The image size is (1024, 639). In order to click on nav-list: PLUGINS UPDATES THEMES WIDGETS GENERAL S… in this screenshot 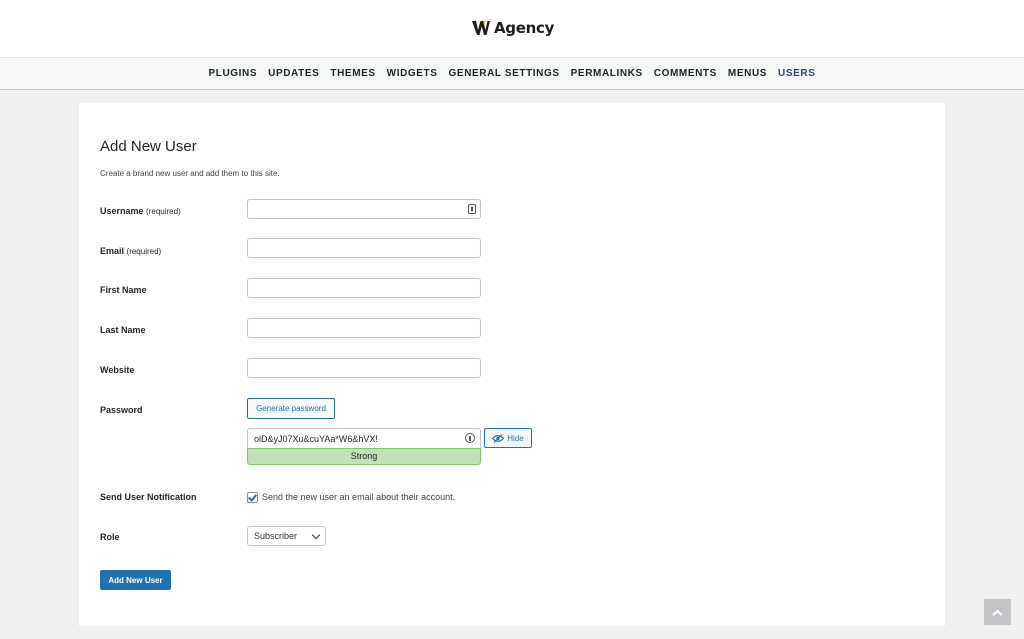, I will do `click(512, 73)`.